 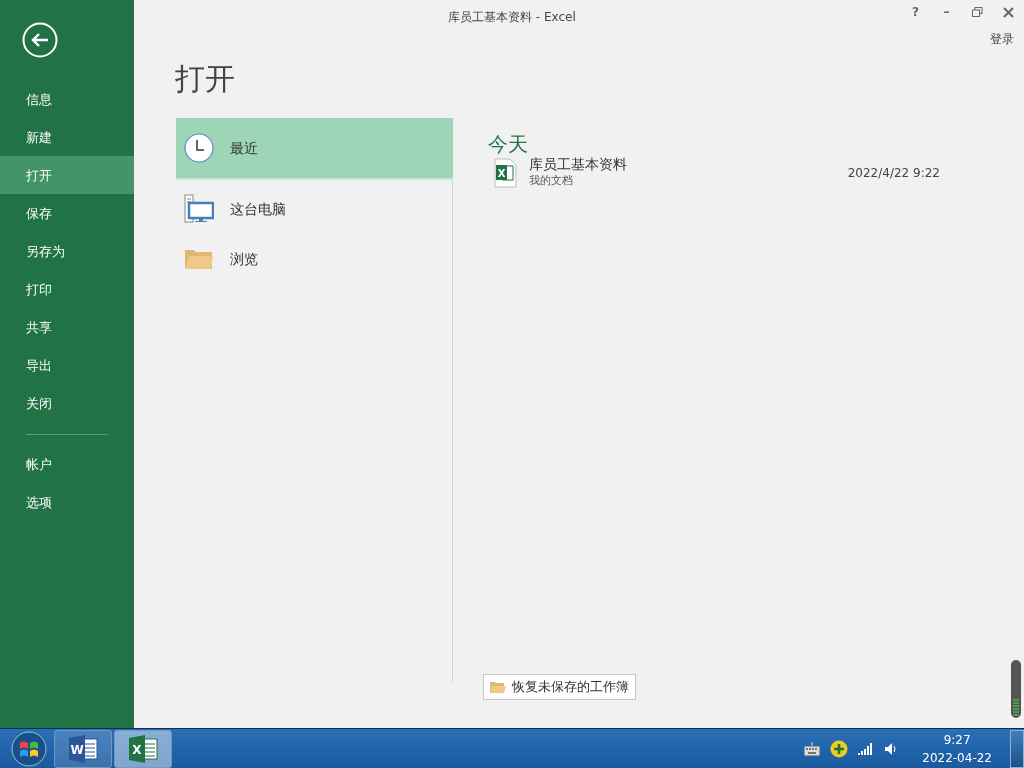 What do you see at coordinates (83, 748) in the screenshot?
I see `taskbar-app-button: W` at bounding box center [83, 748].